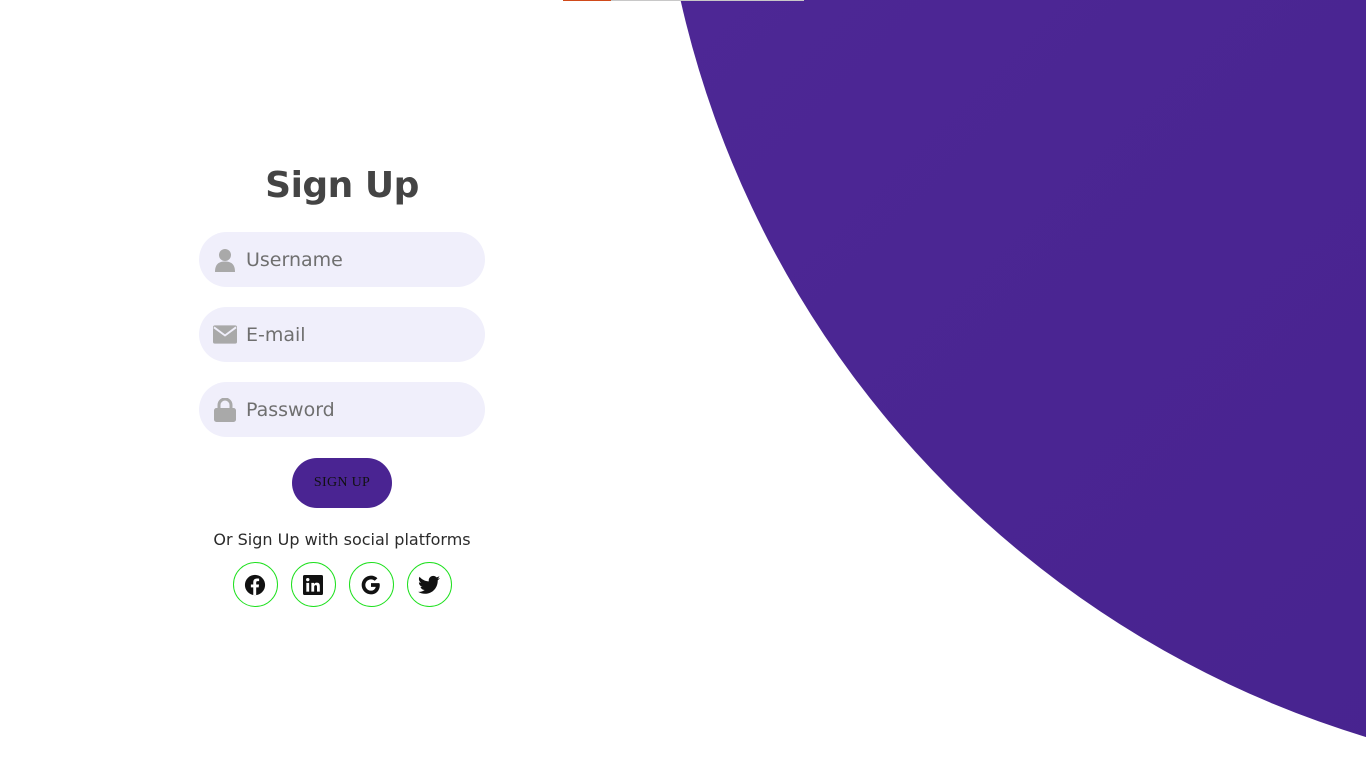 Image resolution: width=1366 pixels, height=768 pixels. I want to click on linkedin-icon, so click(313, 584).